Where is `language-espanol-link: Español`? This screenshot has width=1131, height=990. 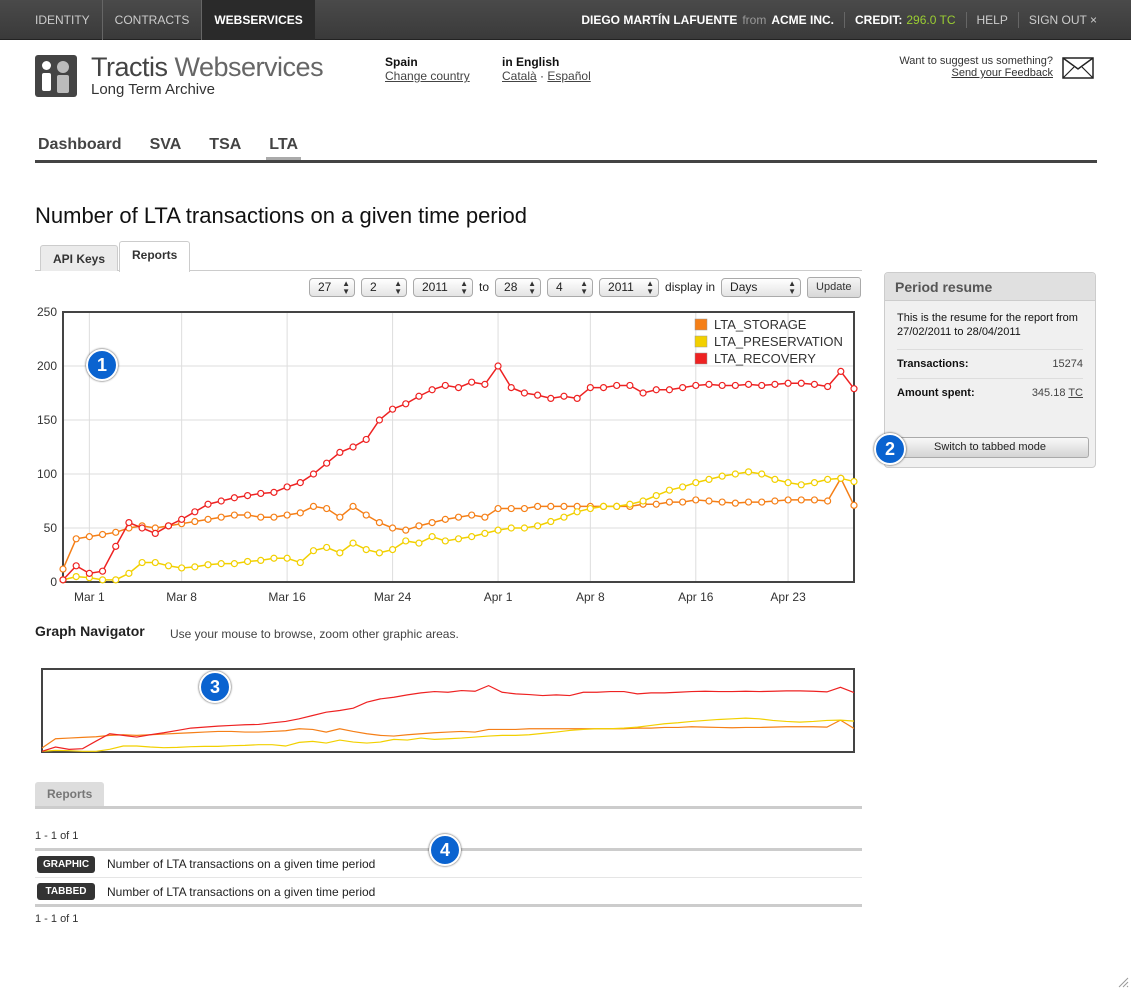 language-espanol-link: Español is located at coordinates (568, 76).